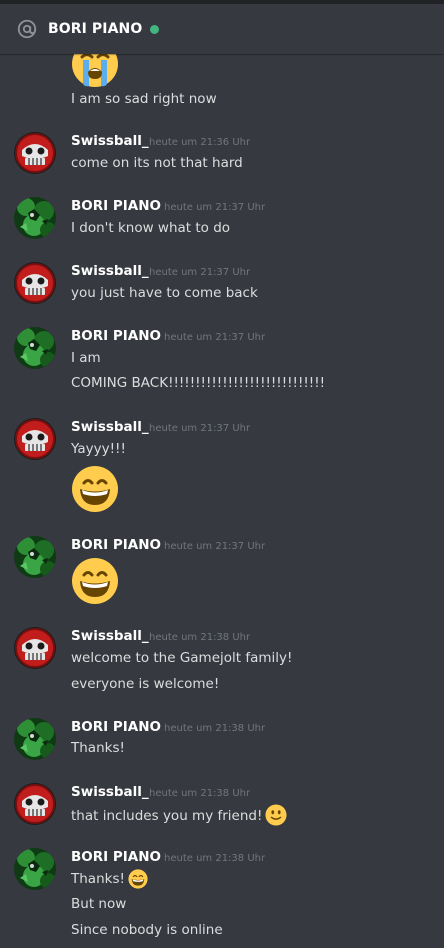 This screenshot has width=444, height=948. I want to click on message-text: I am, so click(86, 358).